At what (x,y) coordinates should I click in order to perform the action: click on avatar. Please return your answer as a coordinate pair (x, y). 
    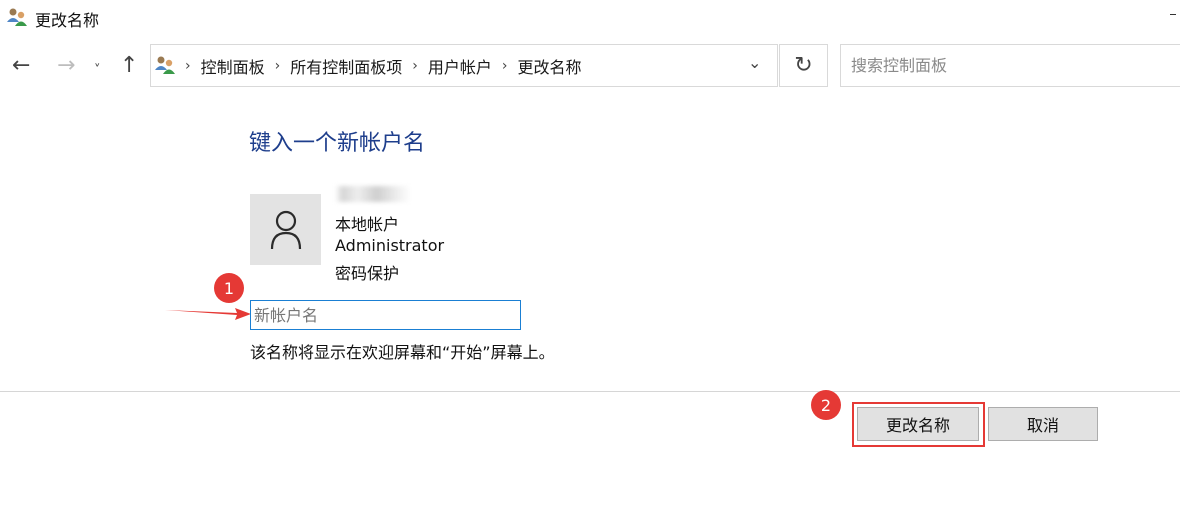
    Looking at the image, I should click on (285, 229).